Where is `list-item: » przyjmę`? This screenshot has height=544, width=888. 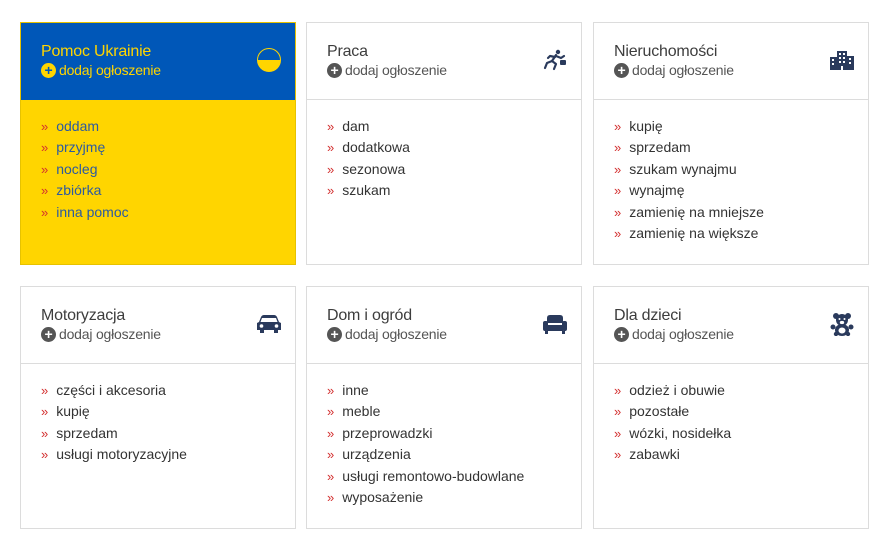
list-item: » przyjmę is located at coordinates (168, 147).